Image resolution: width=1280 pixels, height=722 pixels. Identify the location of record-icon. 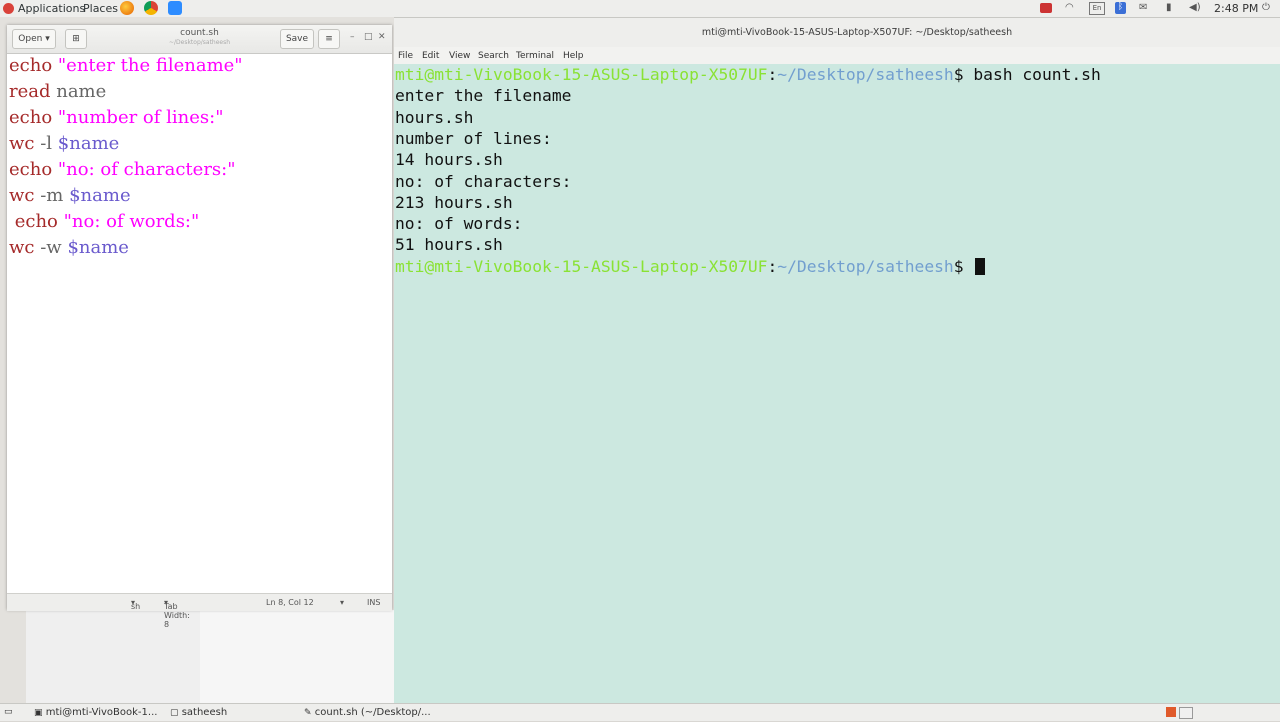
(1046, 8).